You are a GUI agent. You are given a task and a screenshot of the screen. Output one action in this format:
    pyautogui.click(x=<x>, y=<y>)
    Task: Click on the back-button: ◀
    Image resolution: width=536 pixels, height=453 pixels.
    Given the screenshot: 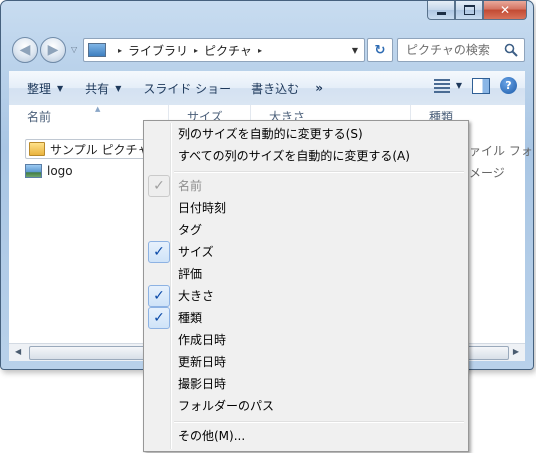 What is the action you would take?
    pyautogui.click(x=25, y=50)
    